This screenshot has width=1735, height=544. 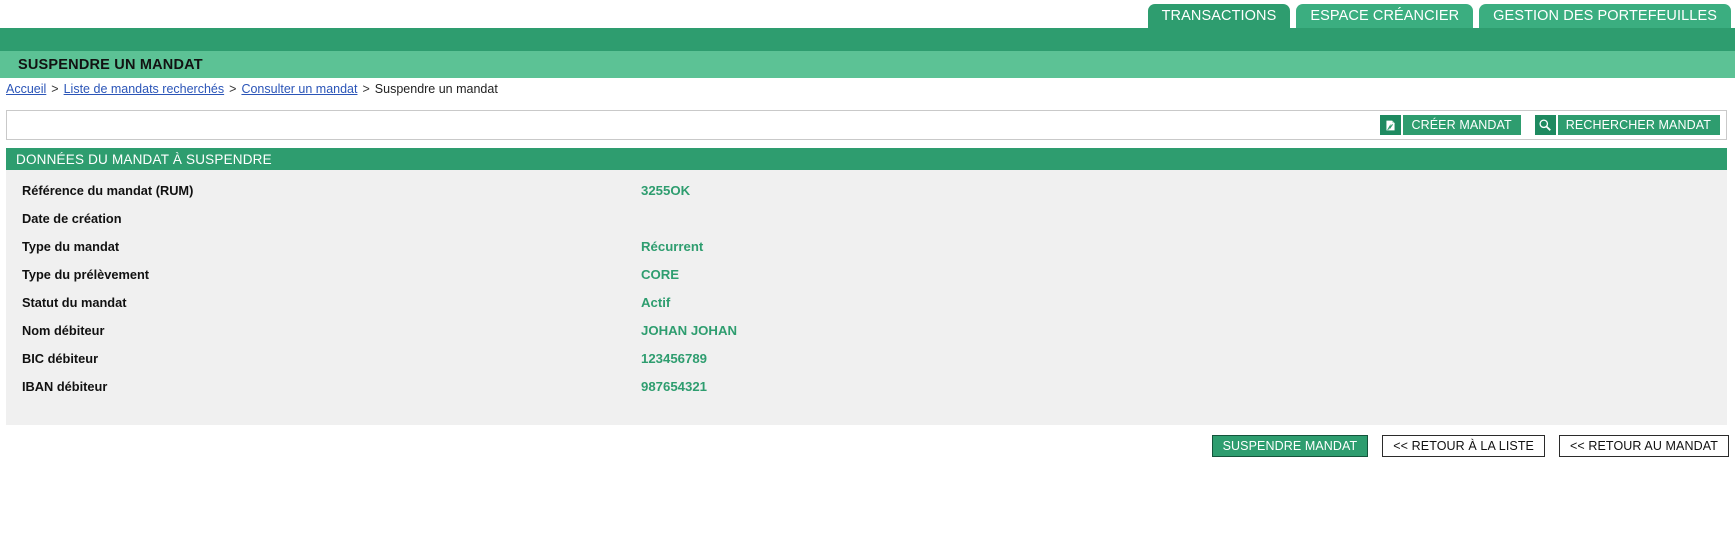 I want to click on header-green-band, so click(x=867, y=39).